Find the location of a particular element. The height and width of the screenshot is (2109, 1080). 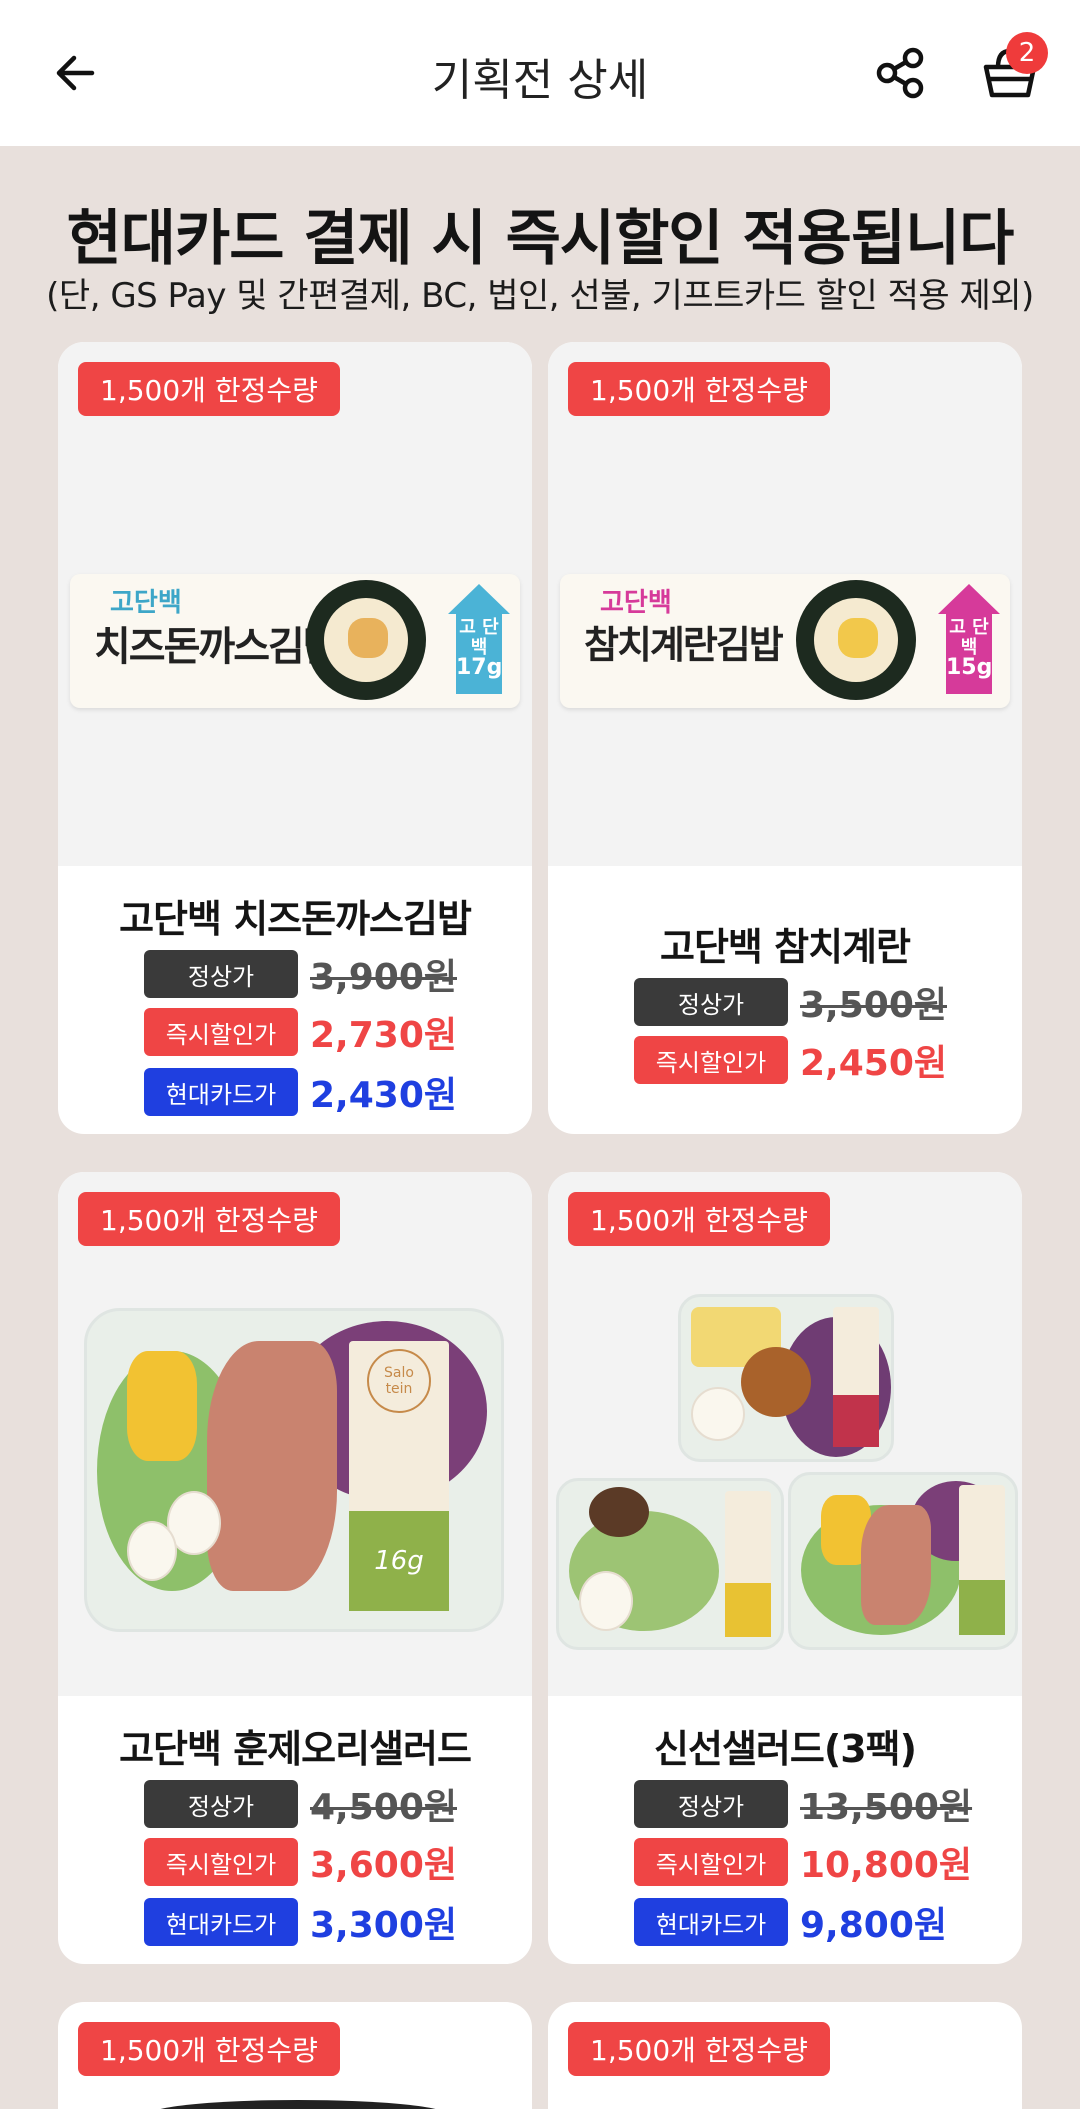

regular-price-row: 정상가 13,500원 is located at coordinates (803, 1804).